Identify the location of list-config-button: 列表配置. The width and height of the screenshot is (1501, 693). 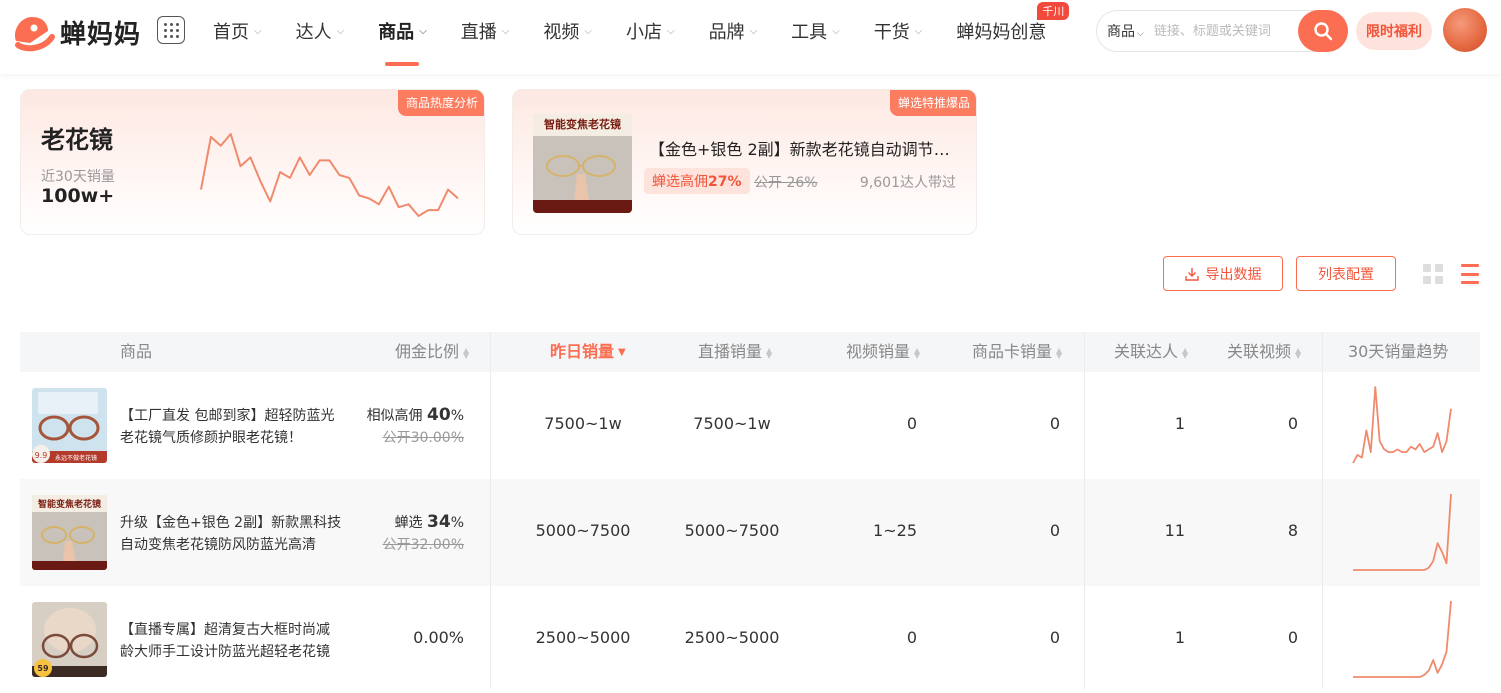
(1346, 273).